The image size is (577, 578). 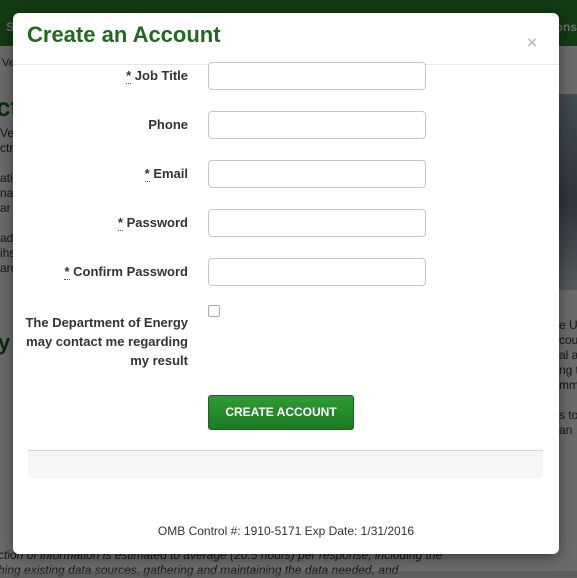 I want to click on job-title-label: * Job Title, so click(x=157, y=76).